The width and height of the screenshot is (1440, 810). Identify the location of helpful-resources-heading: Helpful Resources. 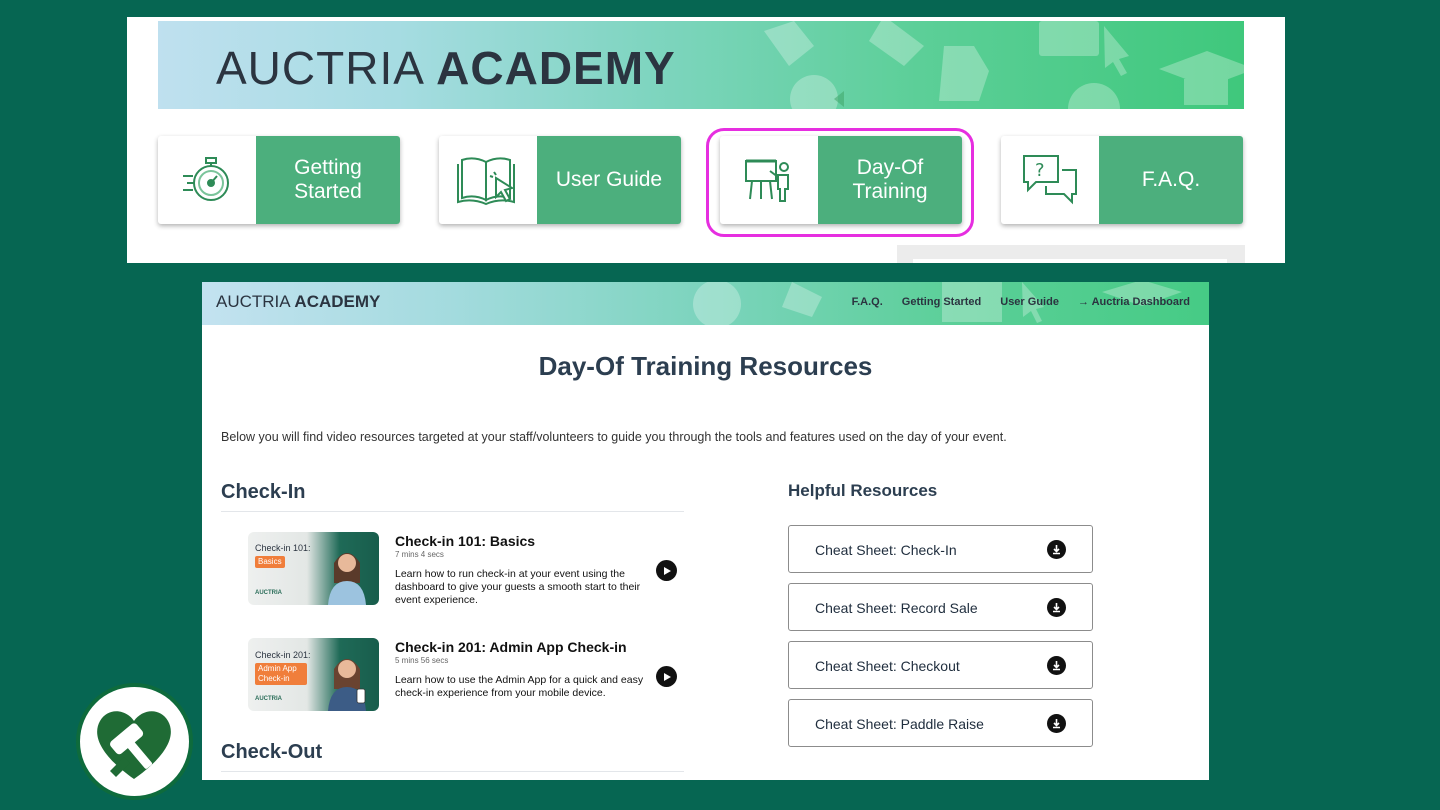
(863, 490).